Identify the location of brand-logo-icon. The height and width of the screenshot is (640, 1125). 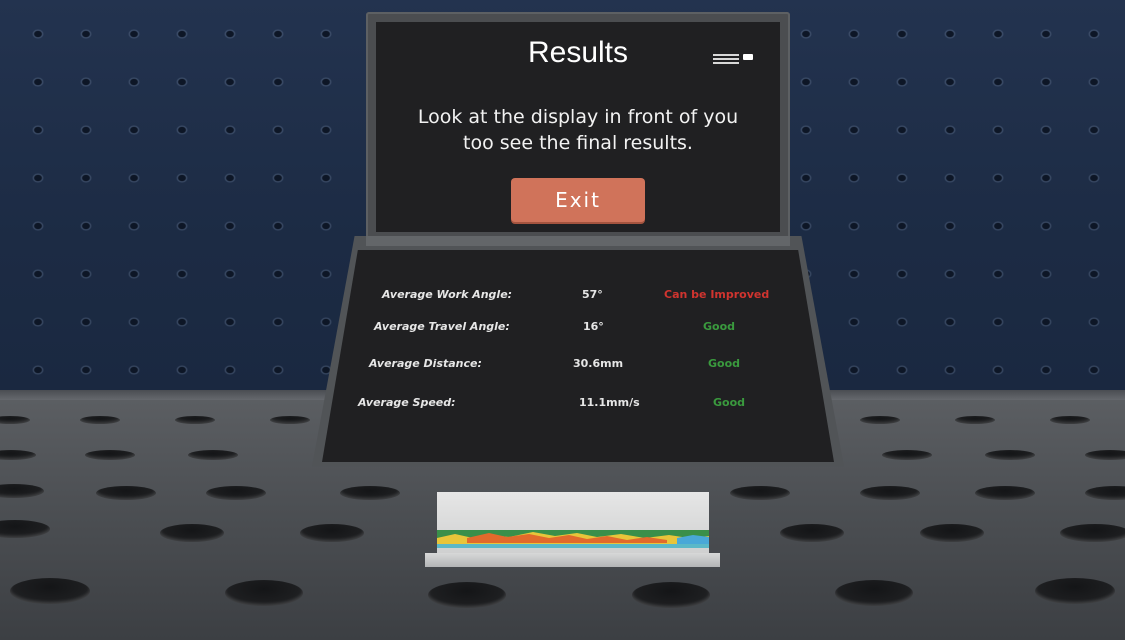
(734, 59).